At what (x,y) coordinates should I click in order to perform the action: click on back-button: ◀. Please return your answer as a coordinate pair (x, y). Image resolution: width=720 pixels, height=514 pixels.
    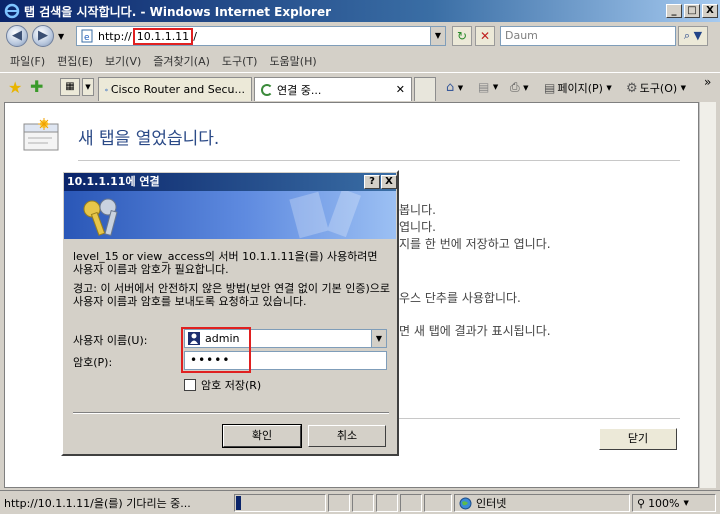
    Looking at the image, I should click on (17, 36).